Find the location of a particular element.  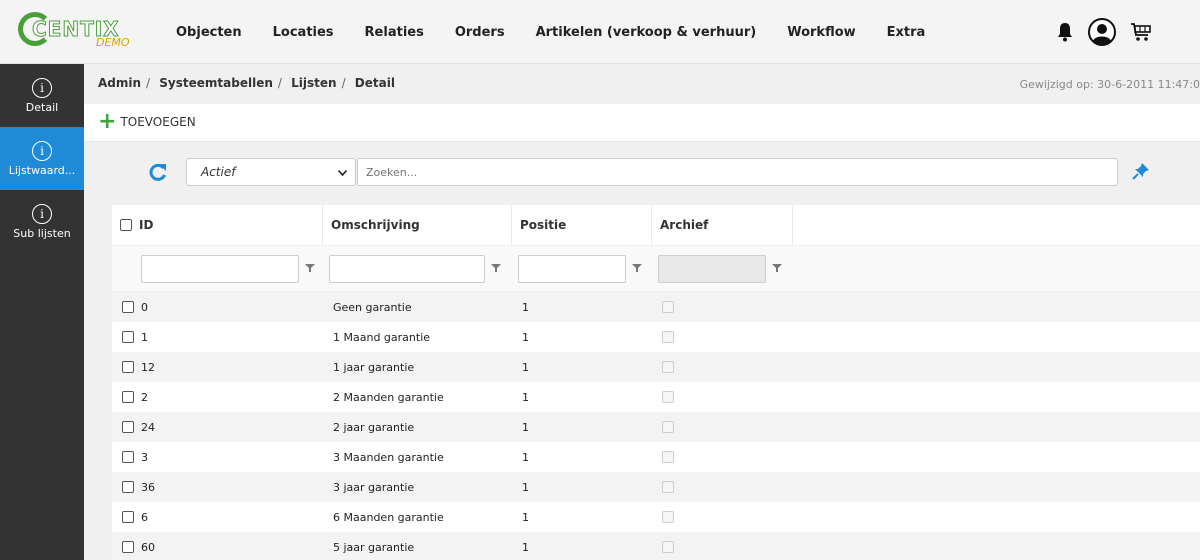

breadcrumb-detail: Detail is located at coordinates (374, 83).